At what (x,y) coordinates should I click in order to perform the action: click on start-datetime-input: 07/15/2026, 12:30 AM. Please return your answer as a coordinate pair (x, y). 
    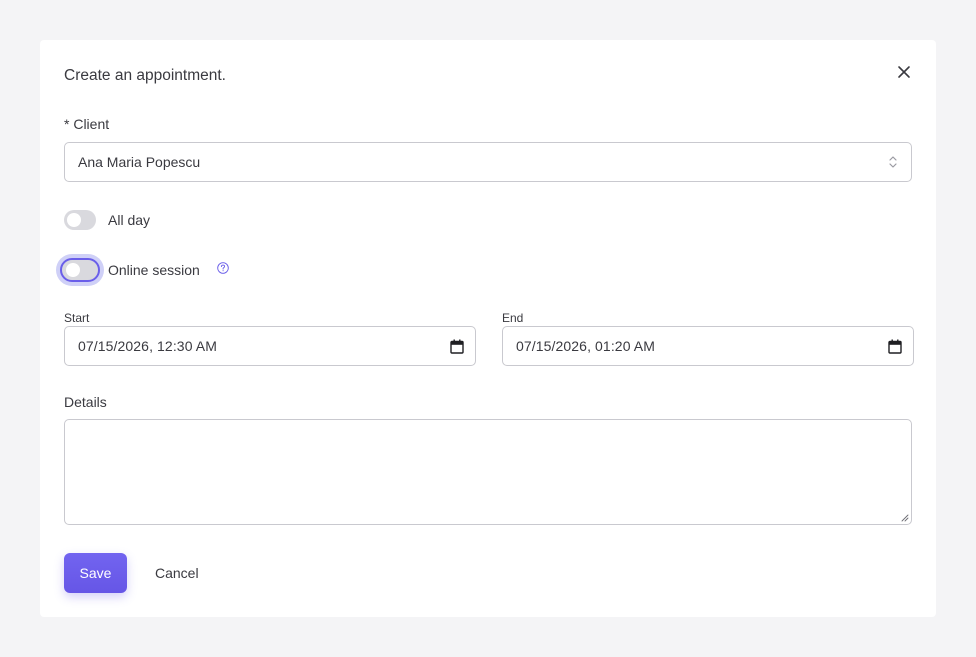
    Looking at the image, I should click on (270, 346).